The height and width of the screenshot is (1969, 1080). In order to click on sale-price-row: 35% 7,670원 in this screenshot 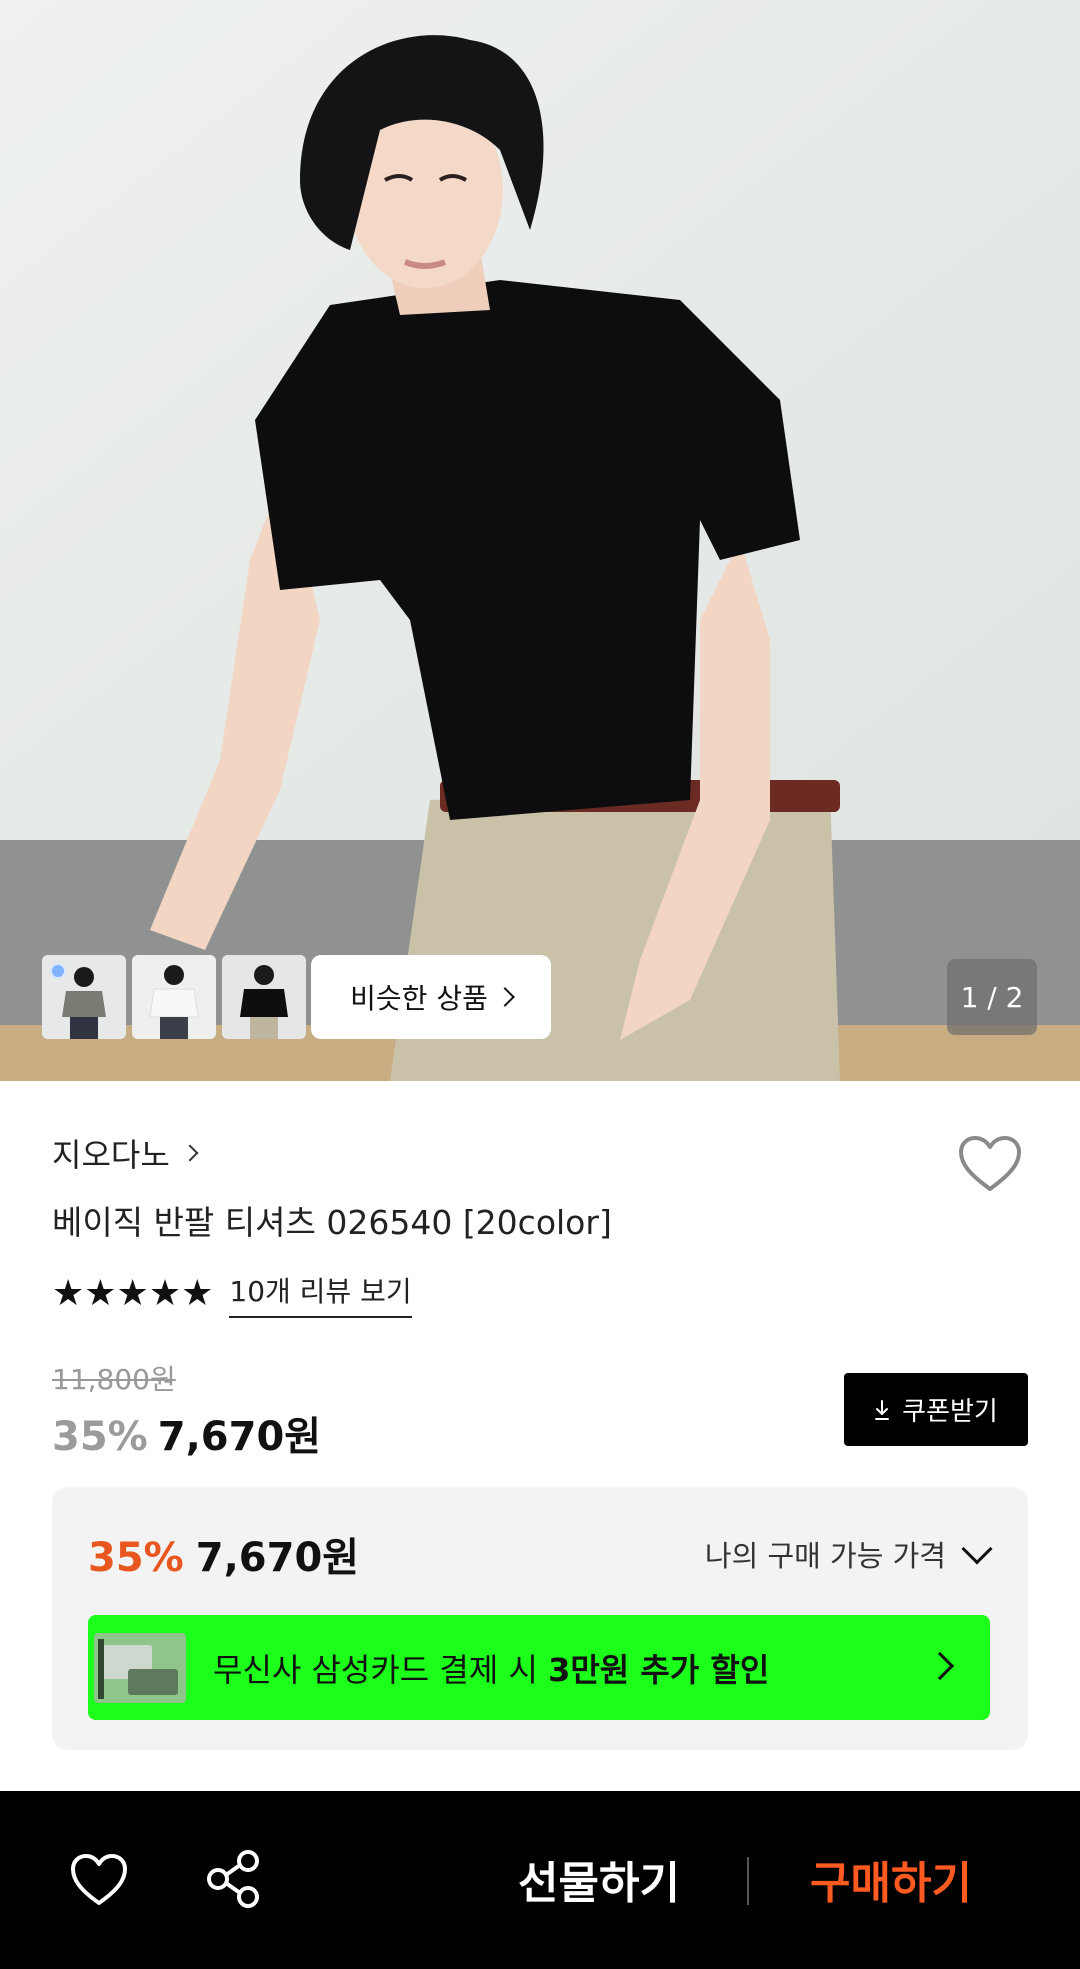, I will do `click(186, 1433)`.